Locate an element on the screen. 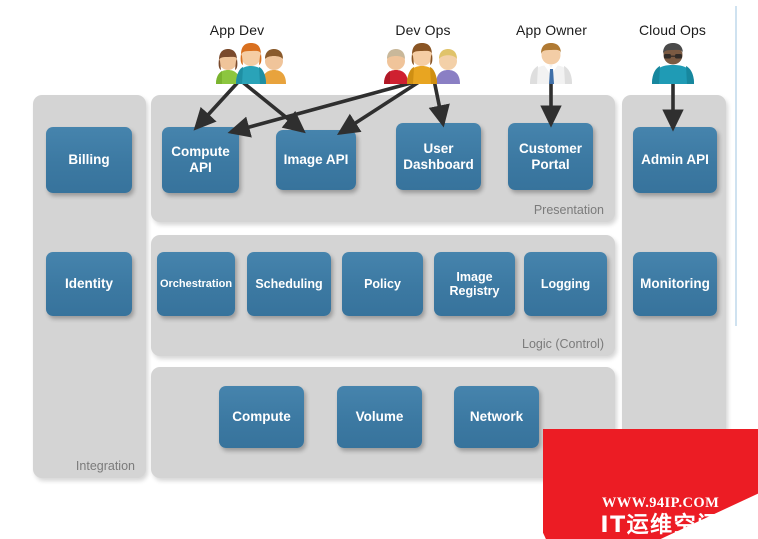  node-image-api: Image API is located at coordinates (316, 160).